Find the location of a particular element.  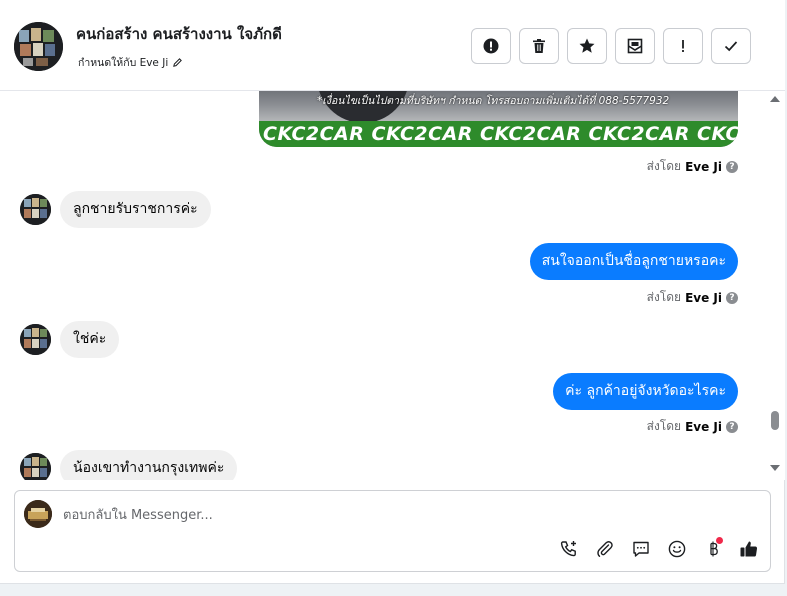

delete-button is located at coordinates (539, 46).